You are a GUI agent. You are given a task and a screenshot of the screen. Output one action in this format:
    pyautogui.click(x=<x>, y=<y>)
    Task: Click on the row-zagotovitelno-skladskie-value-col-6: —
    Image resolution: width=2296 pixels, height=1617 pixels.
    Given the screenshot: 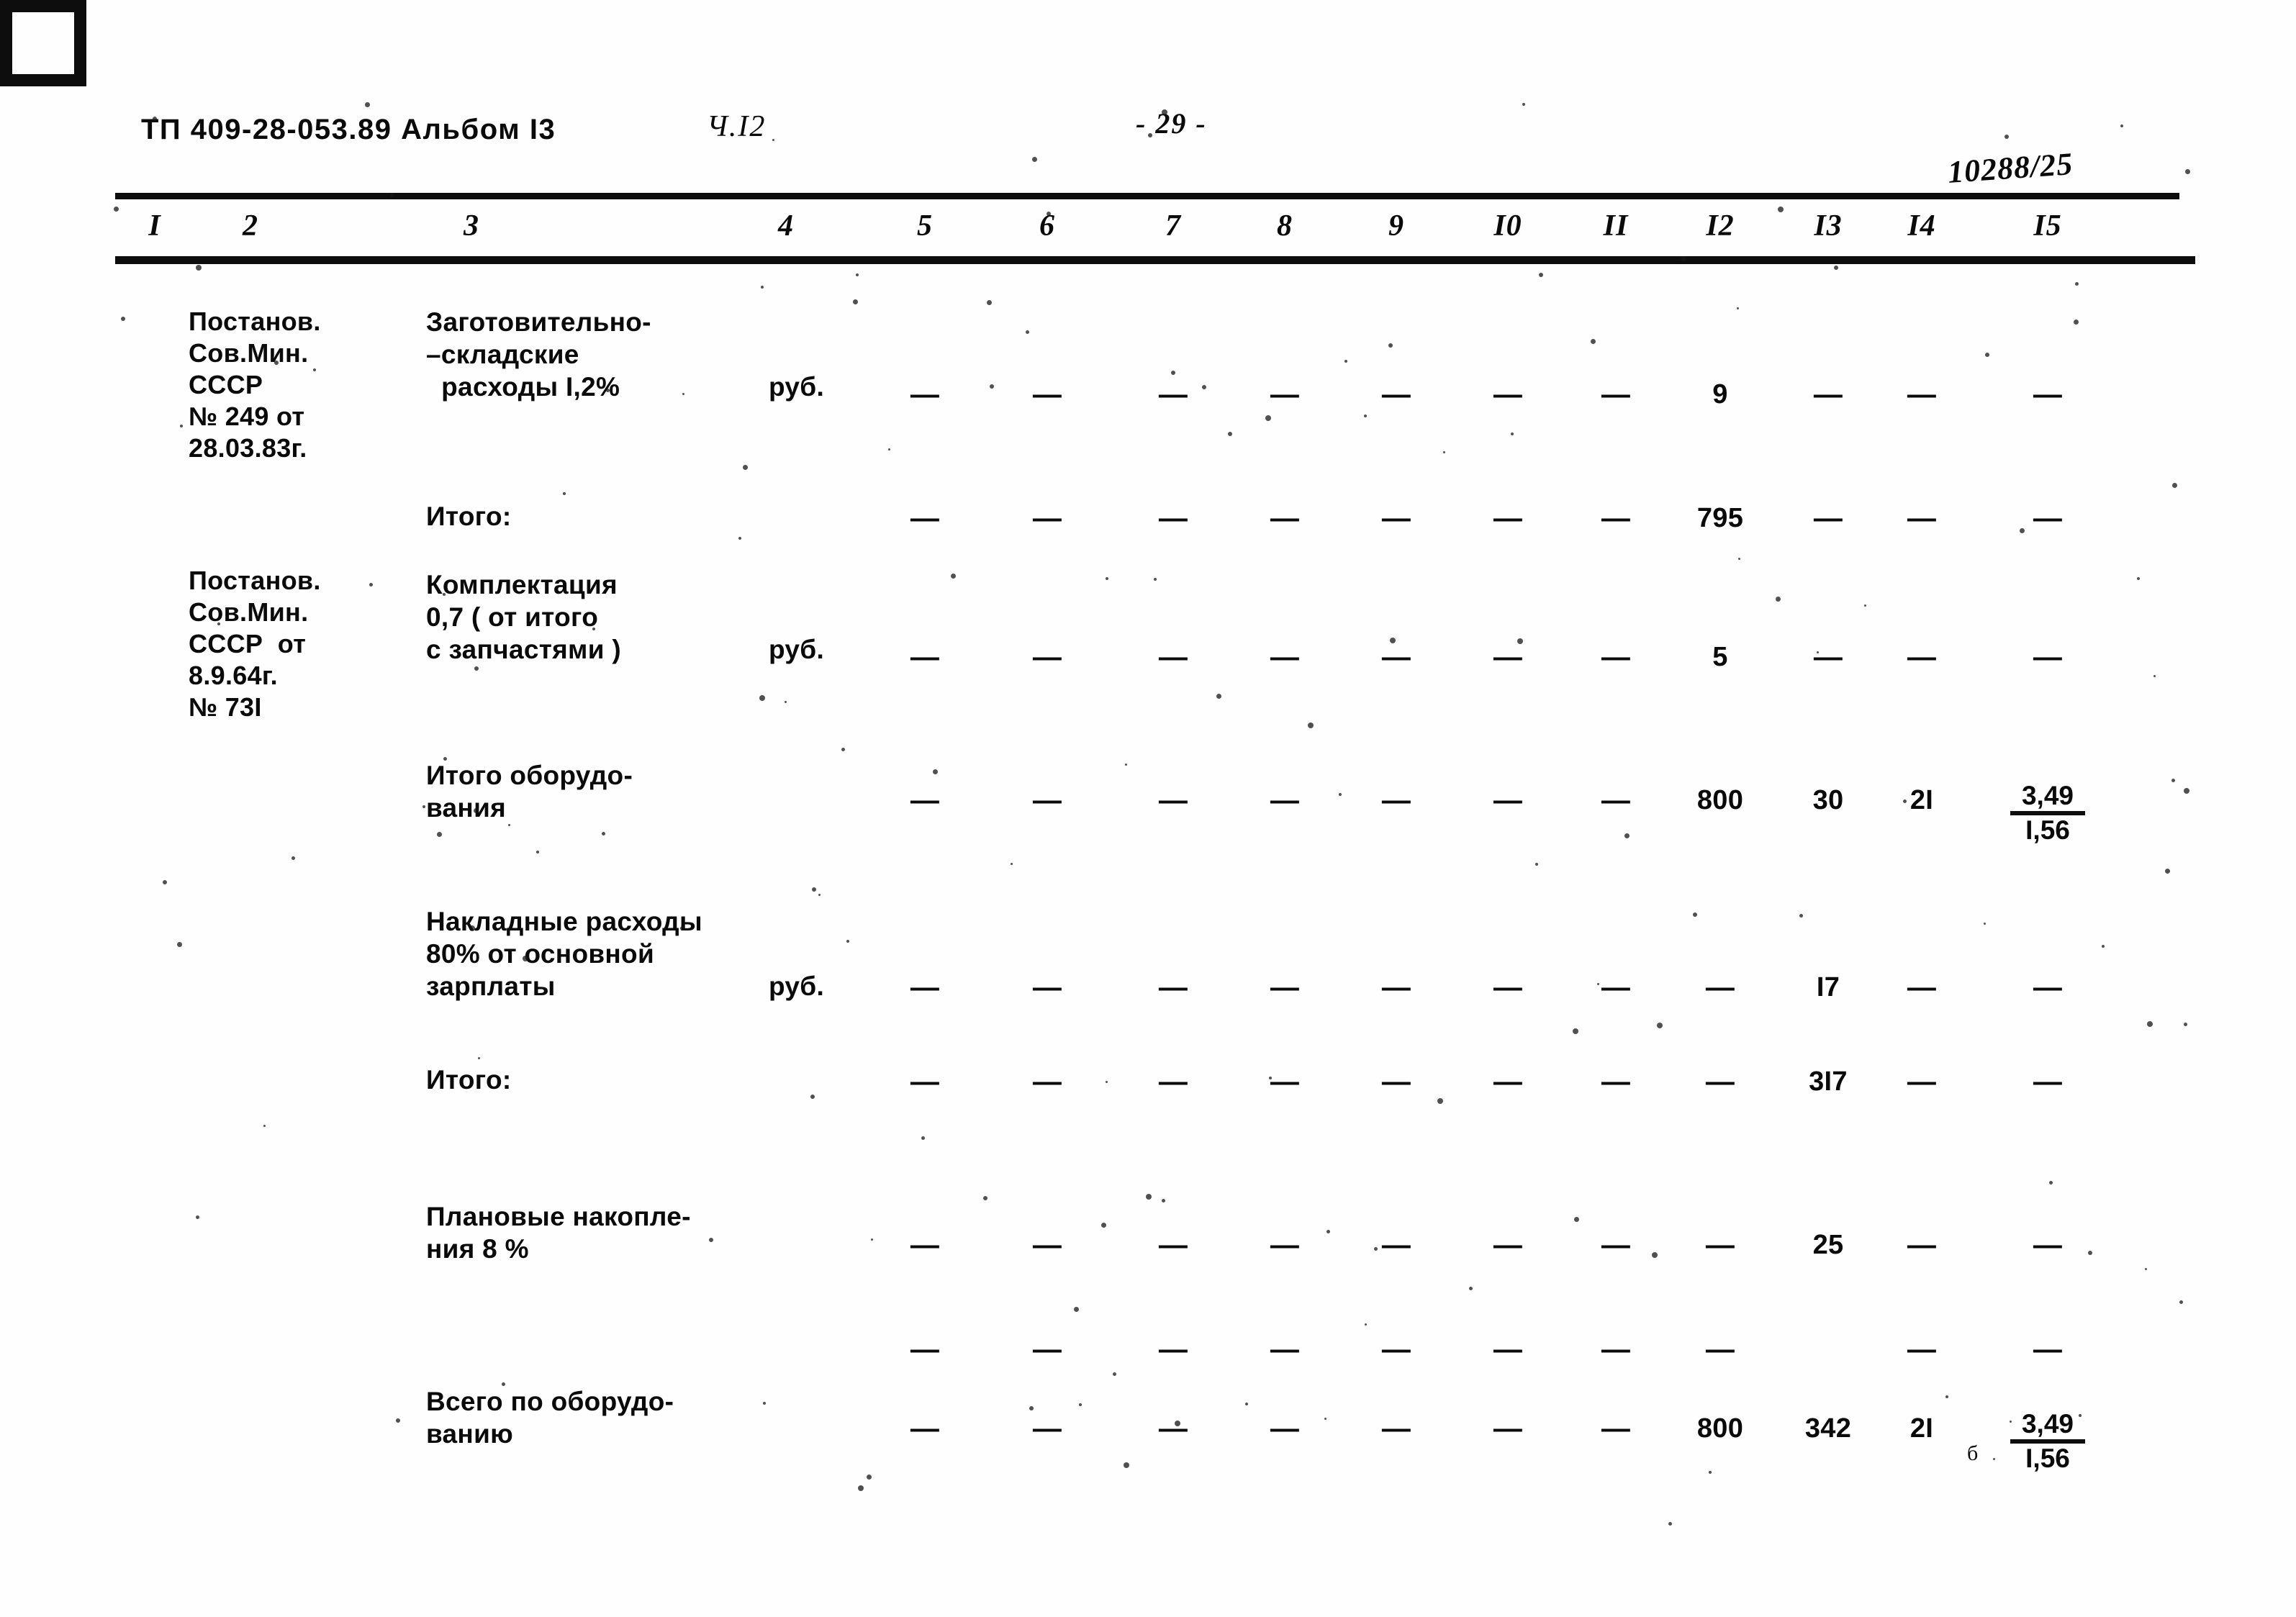 What is the action you would take?
    pyautogui.click(x=1047, y=394)
    